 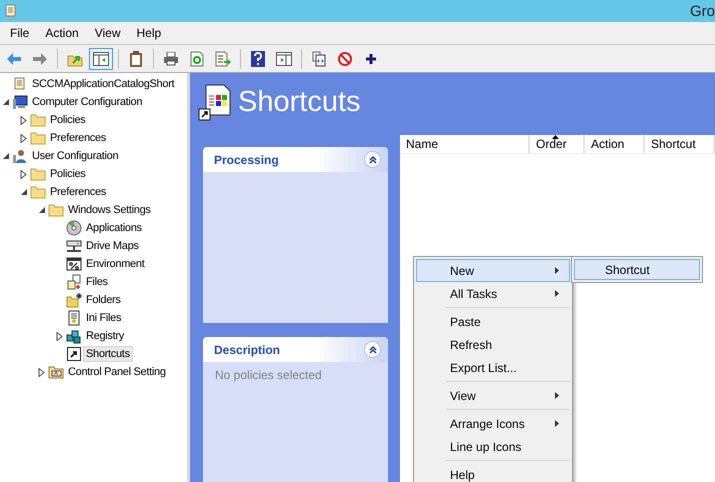 I want to click on sort-arrow-icon, so click(x=555, y=137).